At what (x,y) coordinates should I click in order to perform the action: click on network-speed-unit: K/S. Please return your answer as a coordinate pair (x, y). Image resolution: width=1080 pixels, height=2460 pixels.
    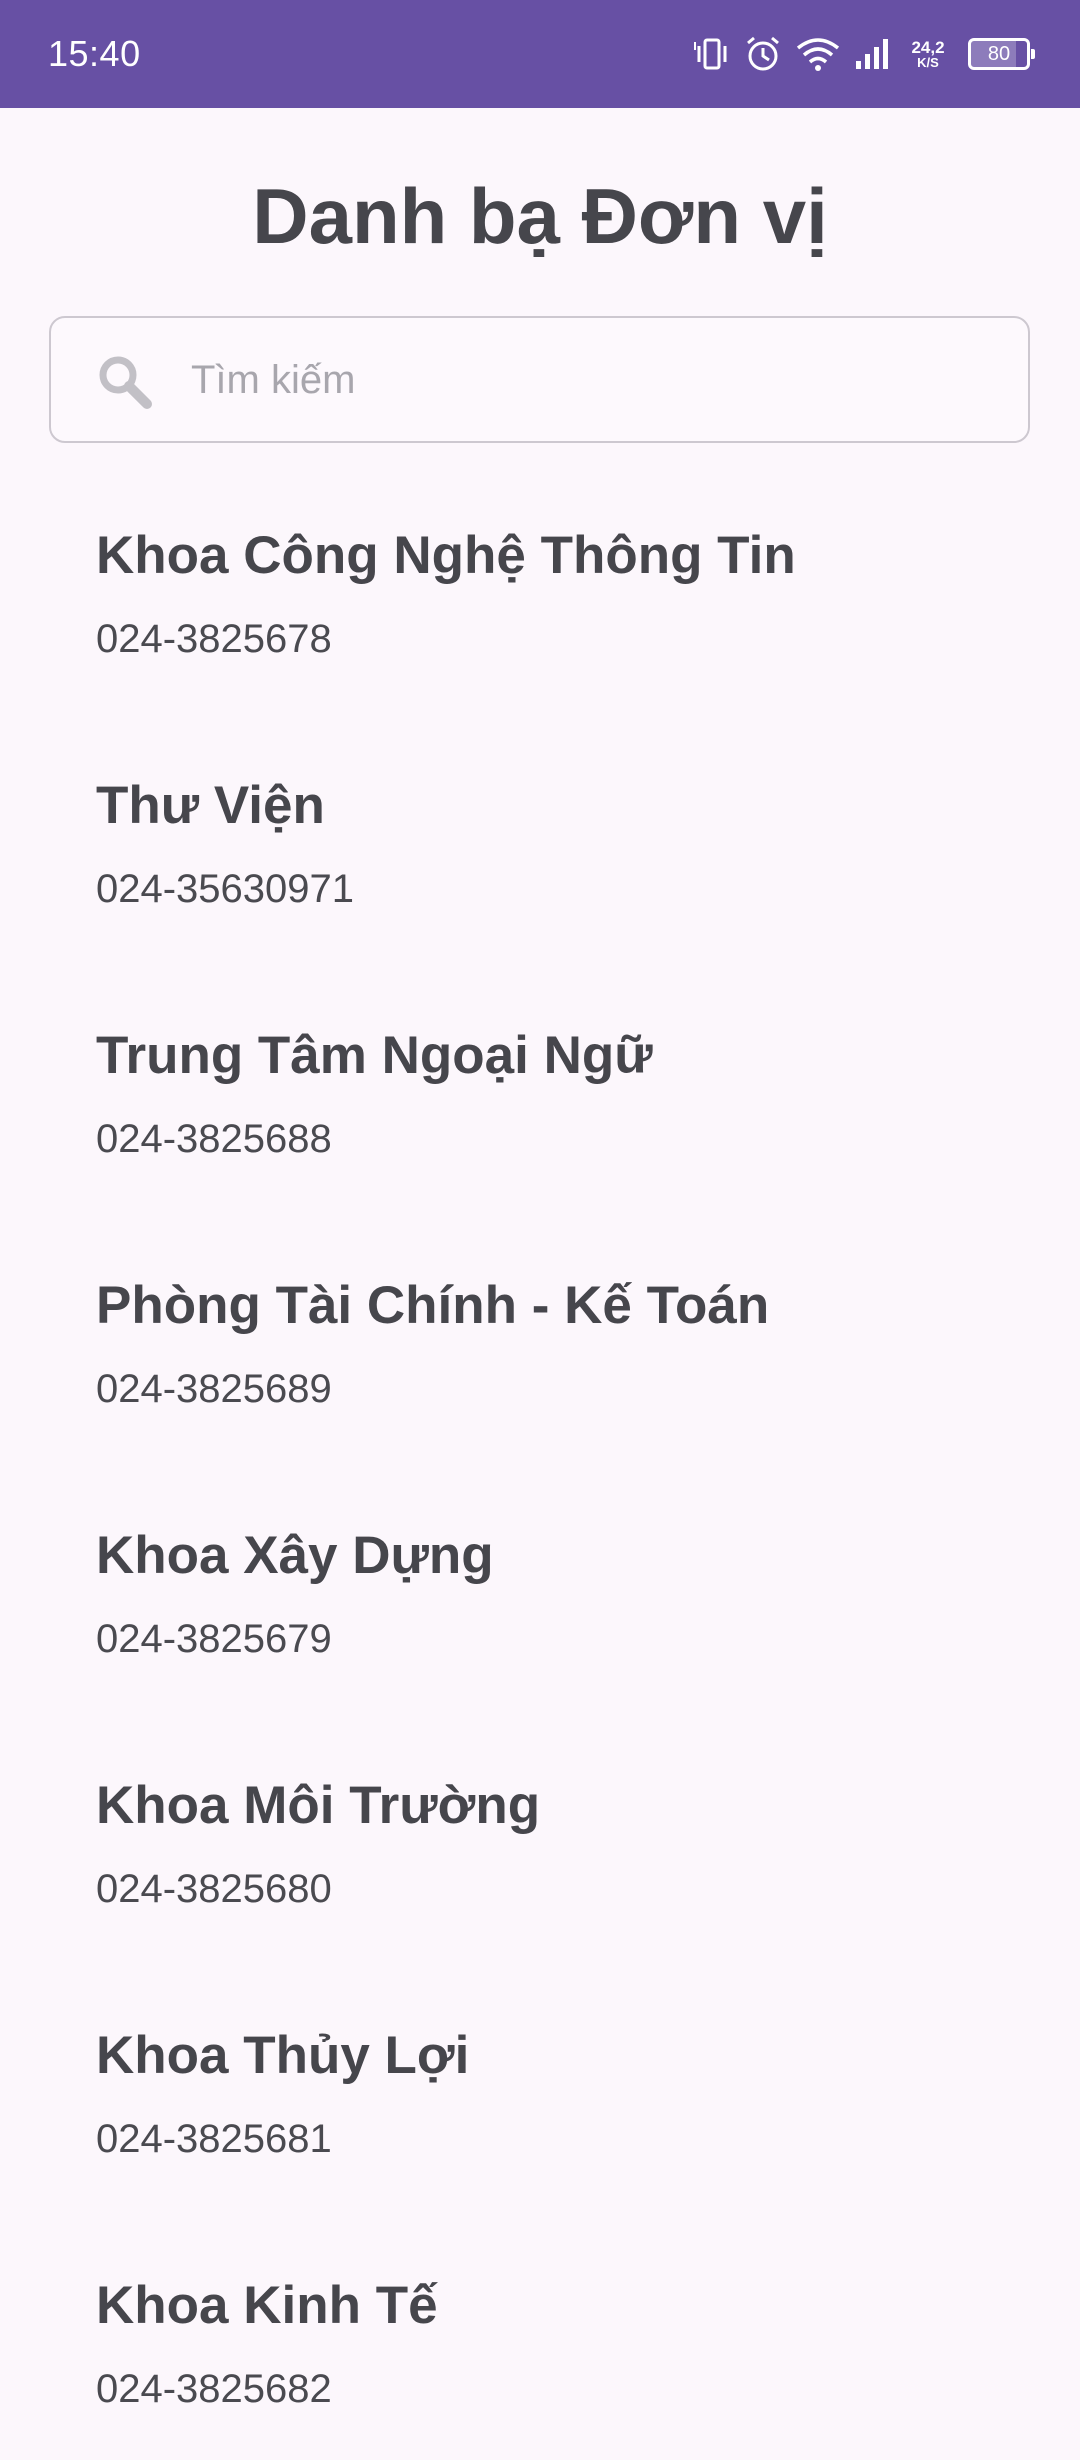
    Looking at the image, I should click on (928, 62).